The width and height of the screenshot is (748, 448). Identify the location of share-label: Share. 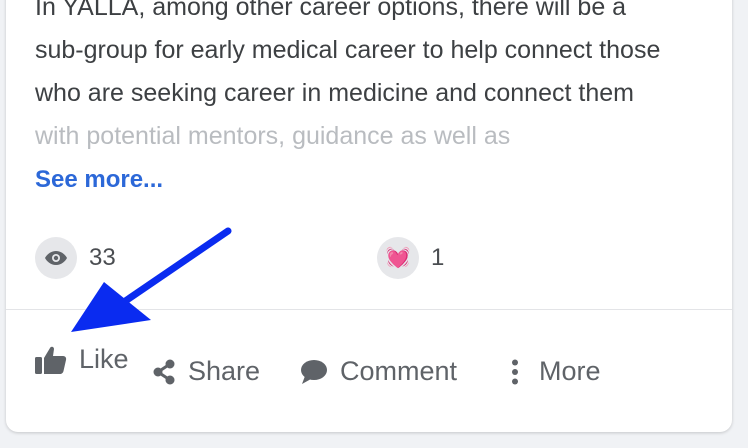
(224, 371).